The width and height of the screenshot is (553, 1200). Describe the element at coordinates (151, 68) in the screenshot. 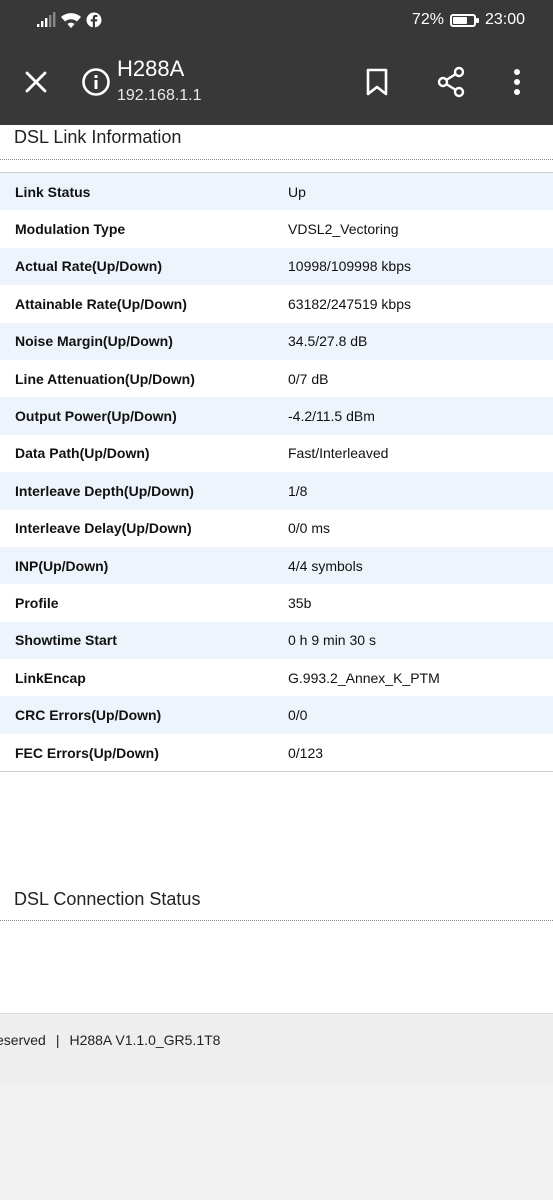

I see `page-title: H288A` at that location.